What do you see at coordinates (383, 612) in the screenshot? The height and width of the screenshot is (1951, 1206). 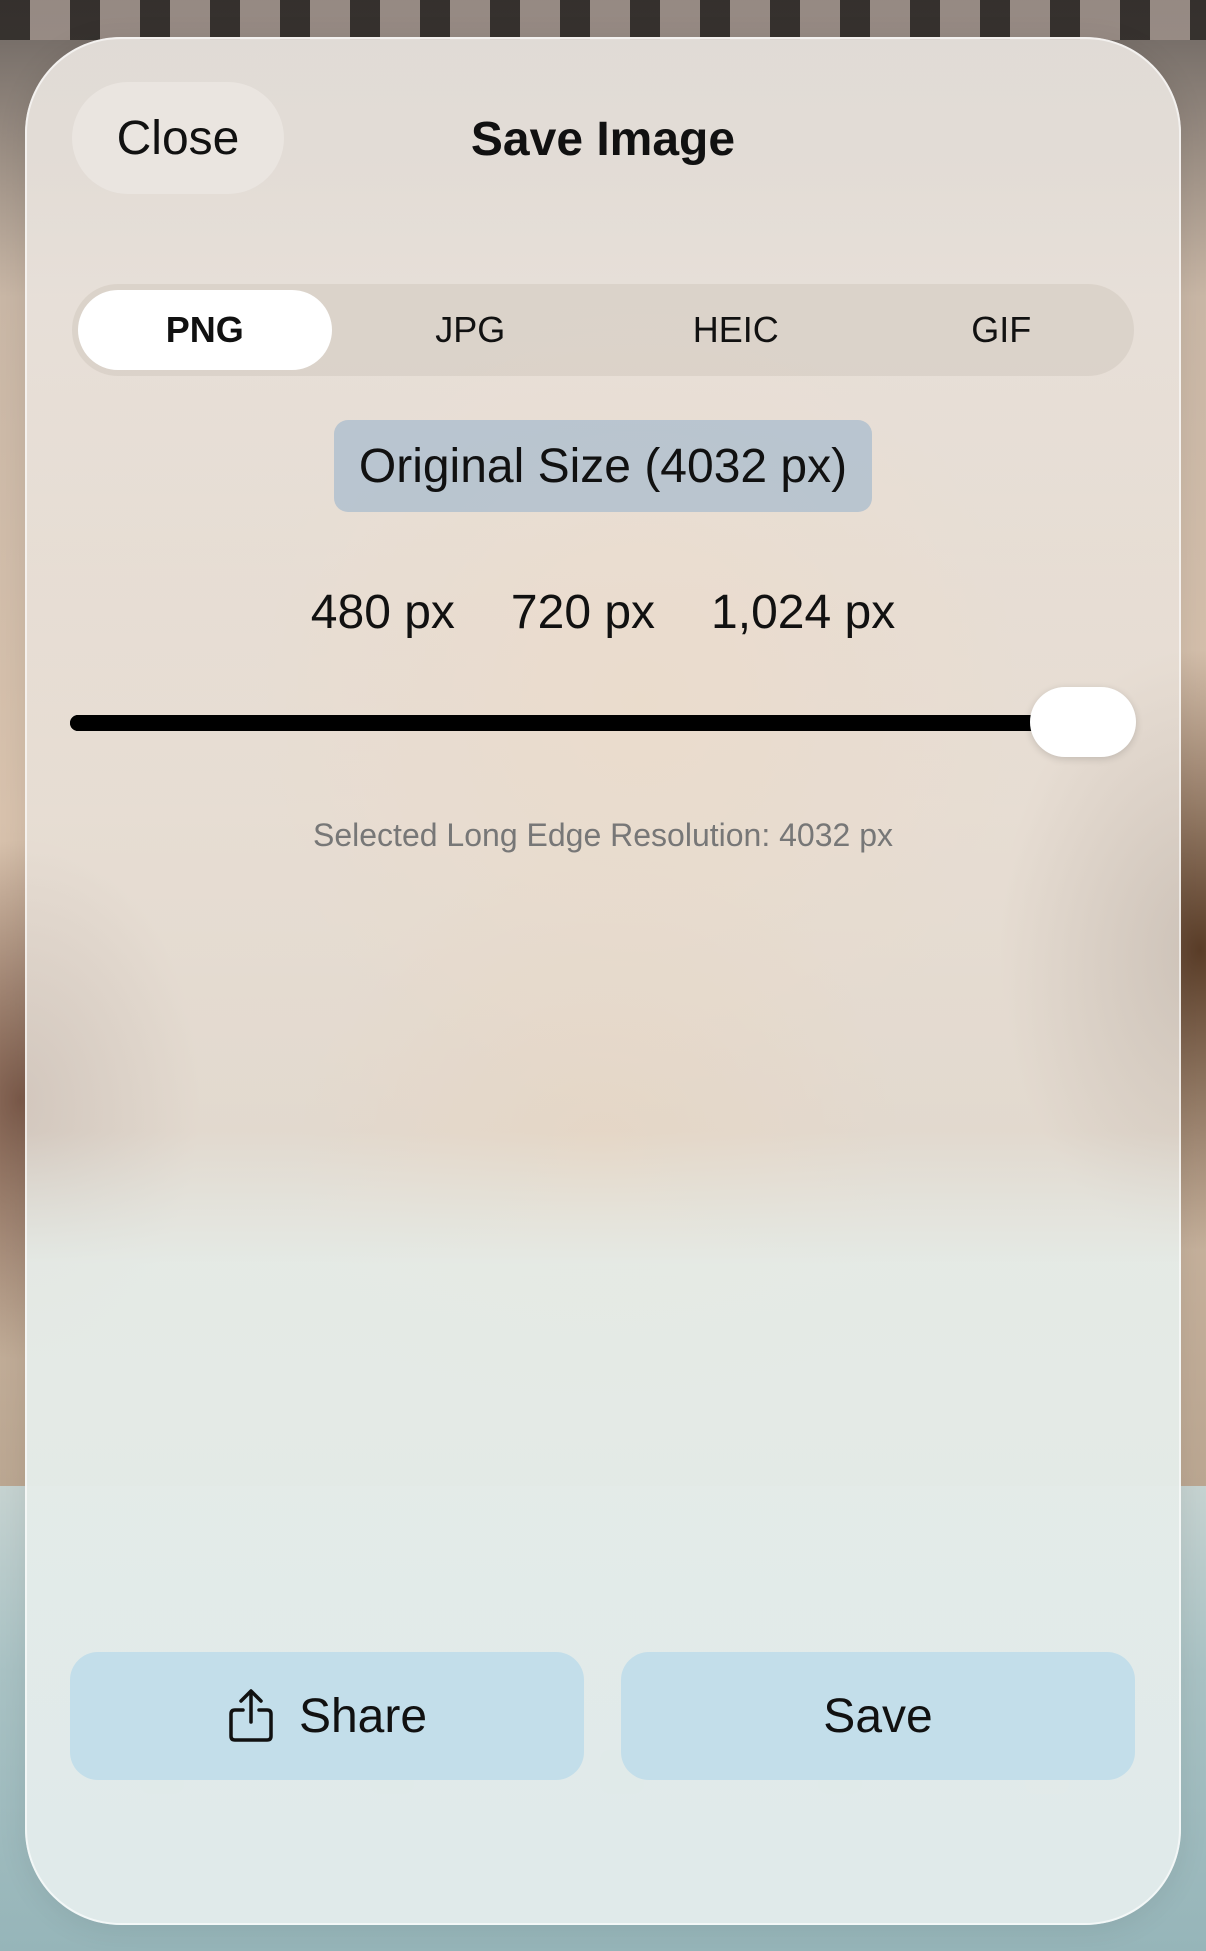 I see `preset-480: 480 px` at bounding box center [383, 612].